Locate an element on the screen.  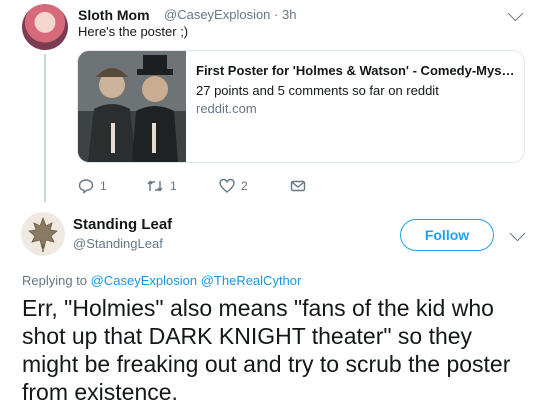
author-name: Standing Leaf is located at coordinates (122, 224).